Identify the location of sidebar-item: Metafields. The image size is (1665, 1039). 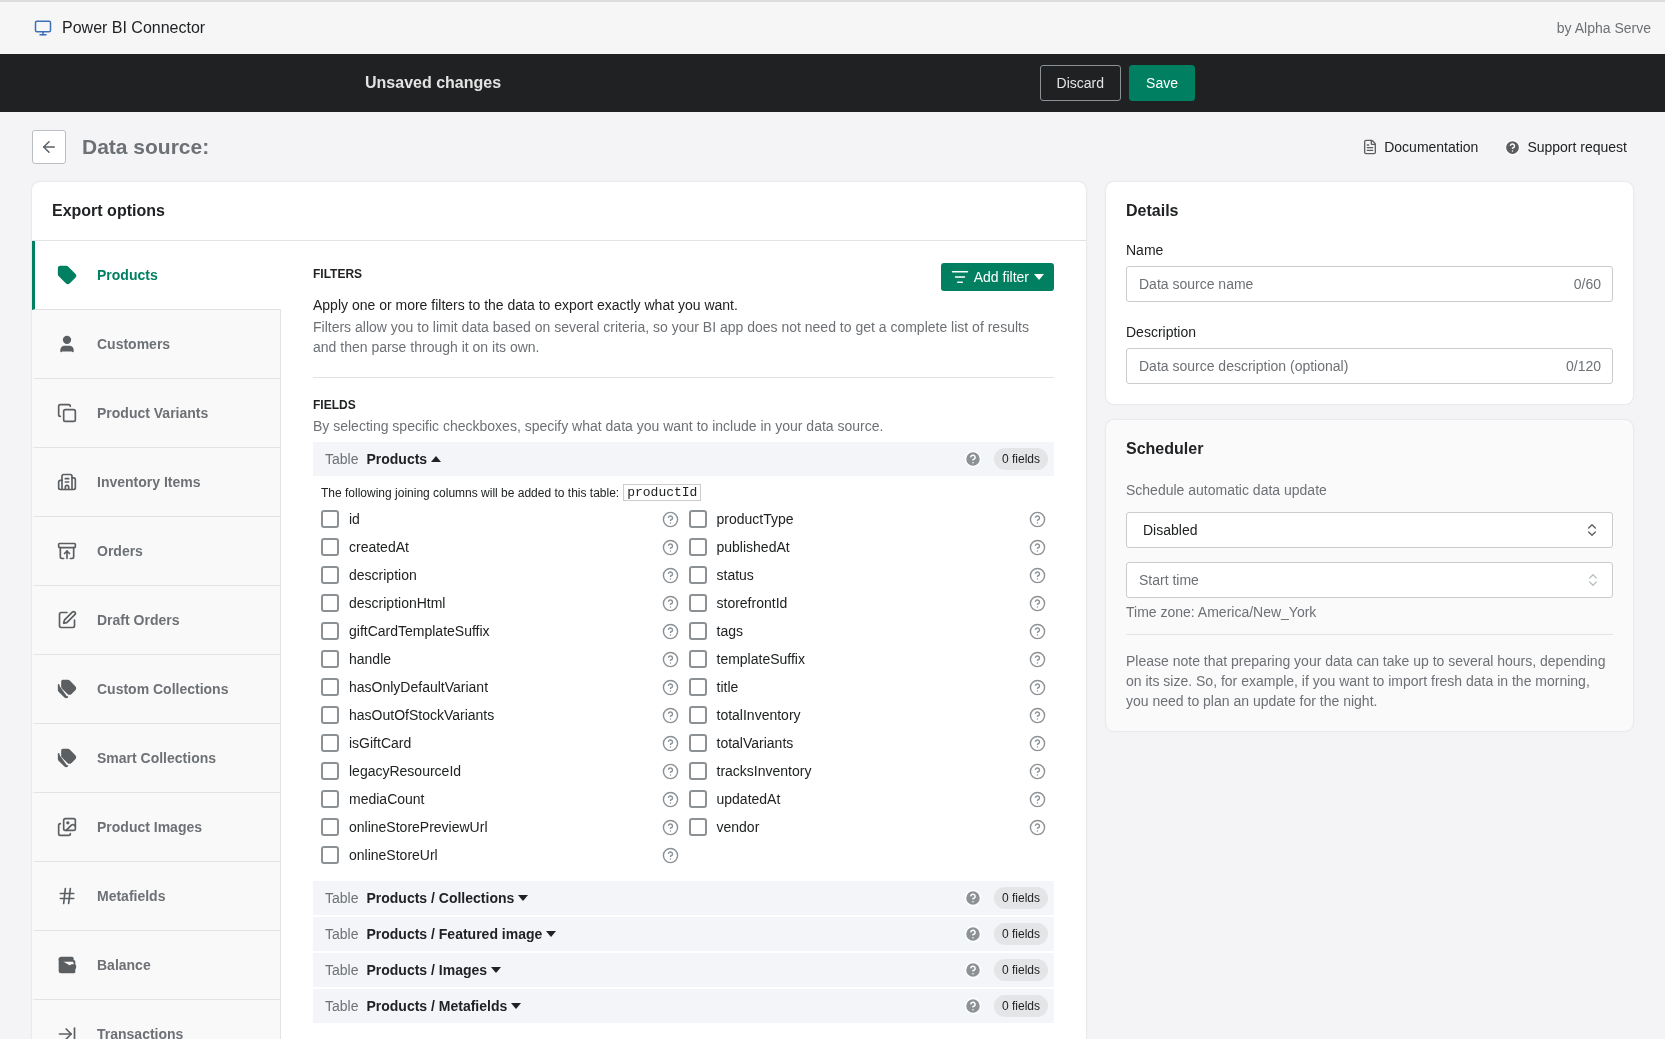
(156, 896).